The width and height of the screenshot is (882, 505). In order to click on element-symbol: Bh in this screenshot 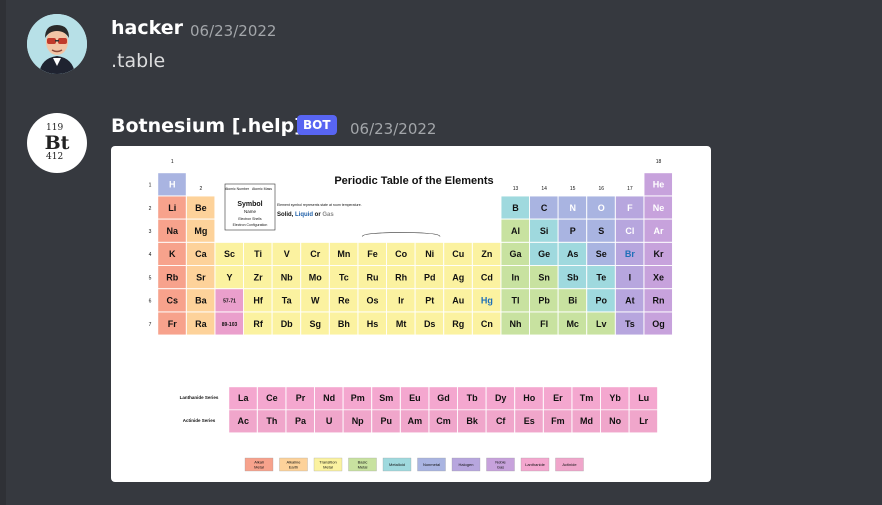, I will do `click(344, 324)`.